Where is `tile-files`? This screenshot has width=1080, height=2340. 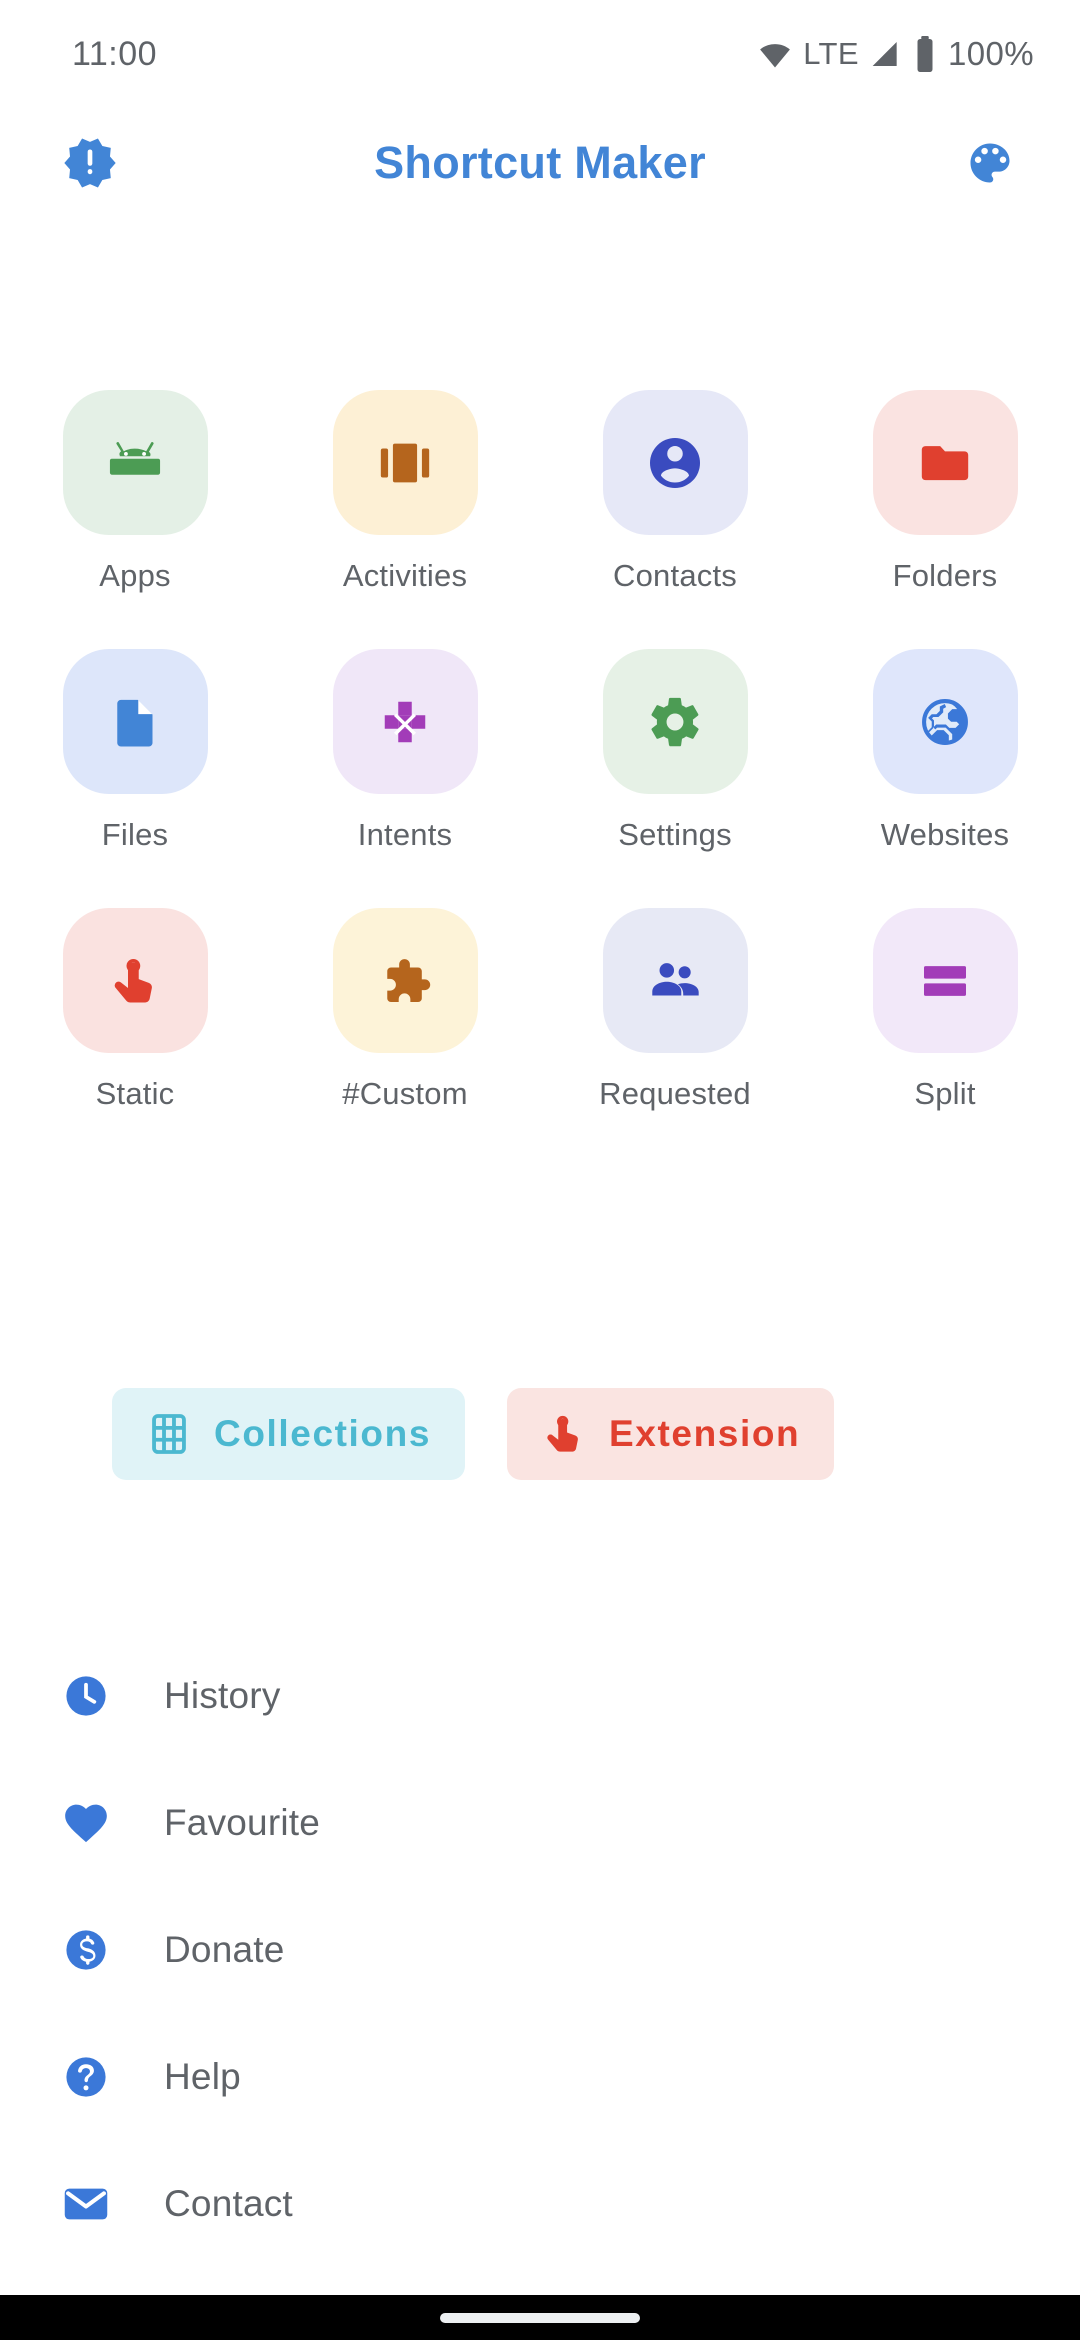
tile-files is located at coordinates (135, 721).